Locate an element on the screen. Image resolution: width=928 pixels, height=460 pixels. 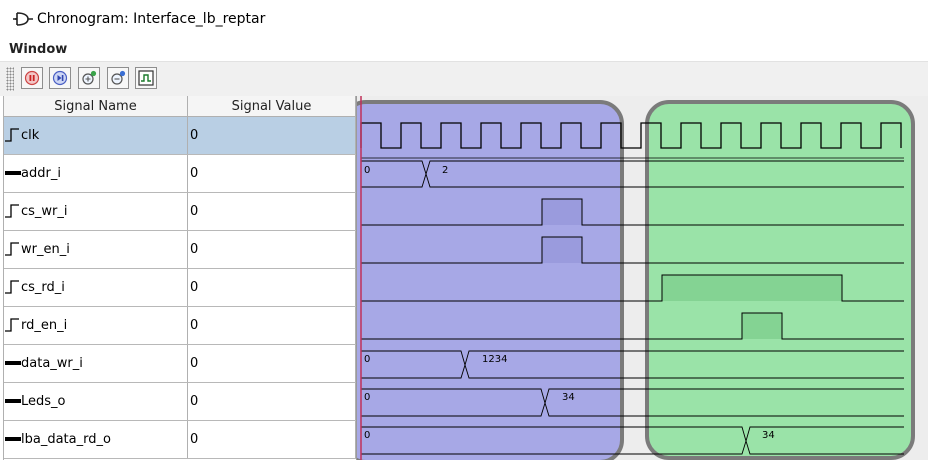
leds-o-value-0: 0 is located at coordinates (367, 397).